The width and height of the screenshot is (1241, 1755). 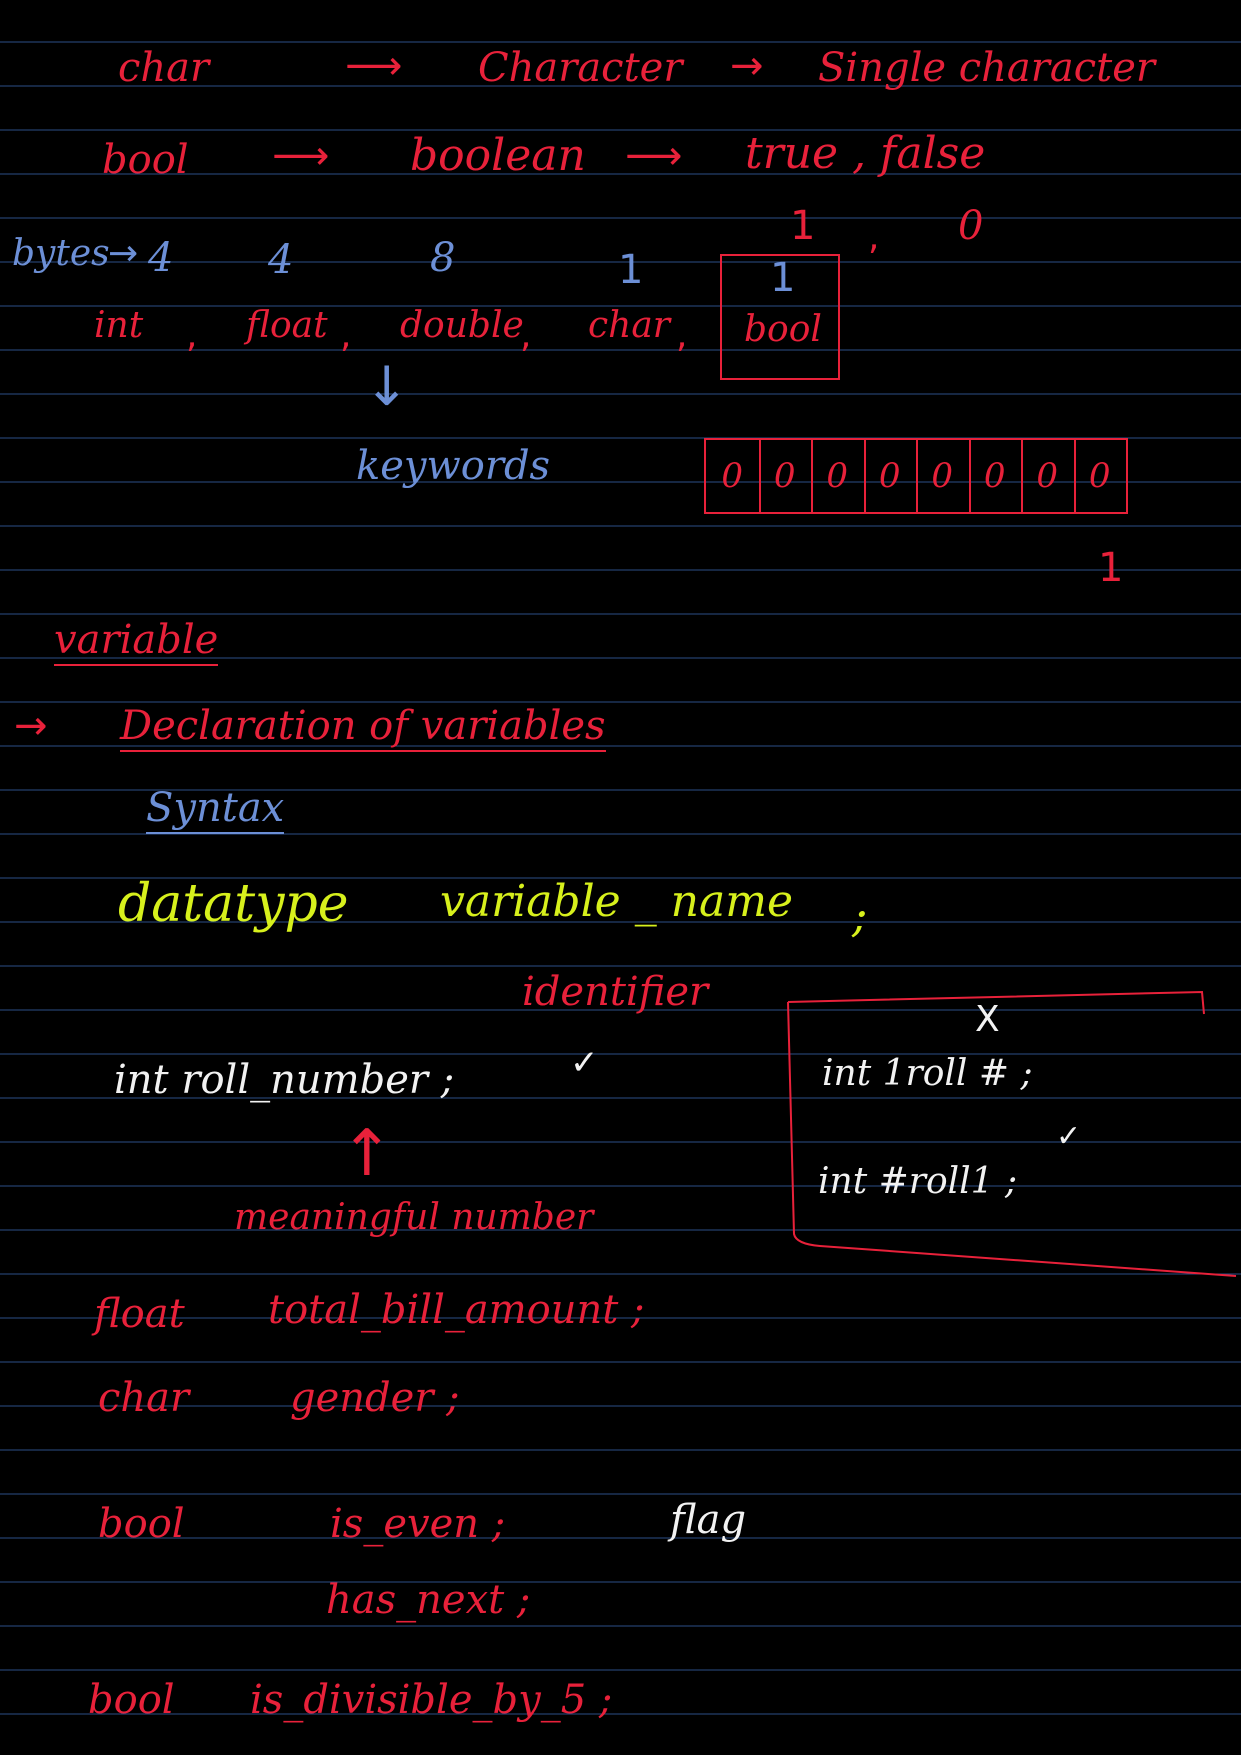 I want to click on example-char-type: char, so click(x=144, y=1398).